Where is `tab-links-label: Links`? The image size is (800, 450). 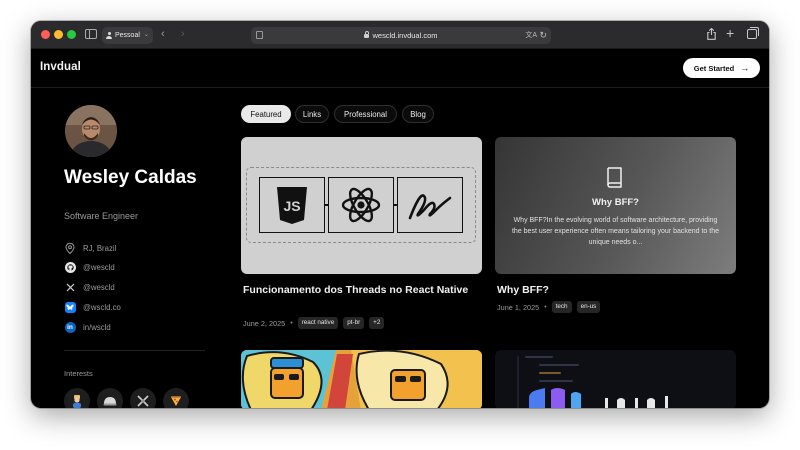
tab-links-label: Links is located at coordinates (312, 114).